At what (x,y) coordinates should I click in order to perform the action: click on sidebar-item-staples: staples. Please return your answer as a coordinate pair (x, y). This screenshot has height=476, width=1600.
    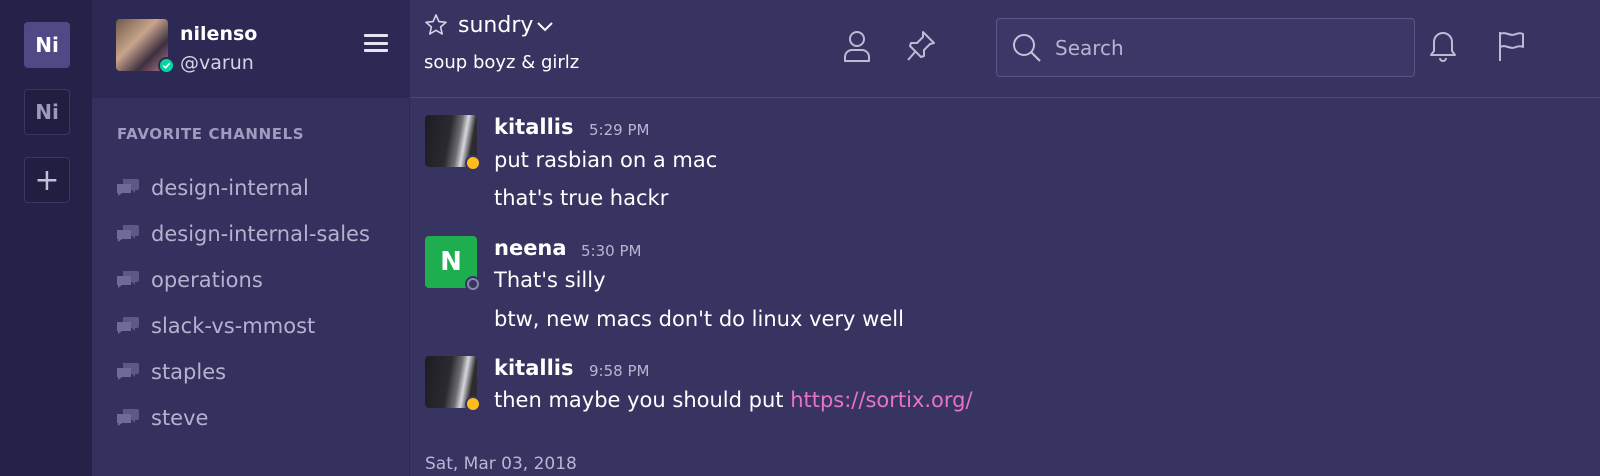
    Looking at the image, I should click on (243, 372).